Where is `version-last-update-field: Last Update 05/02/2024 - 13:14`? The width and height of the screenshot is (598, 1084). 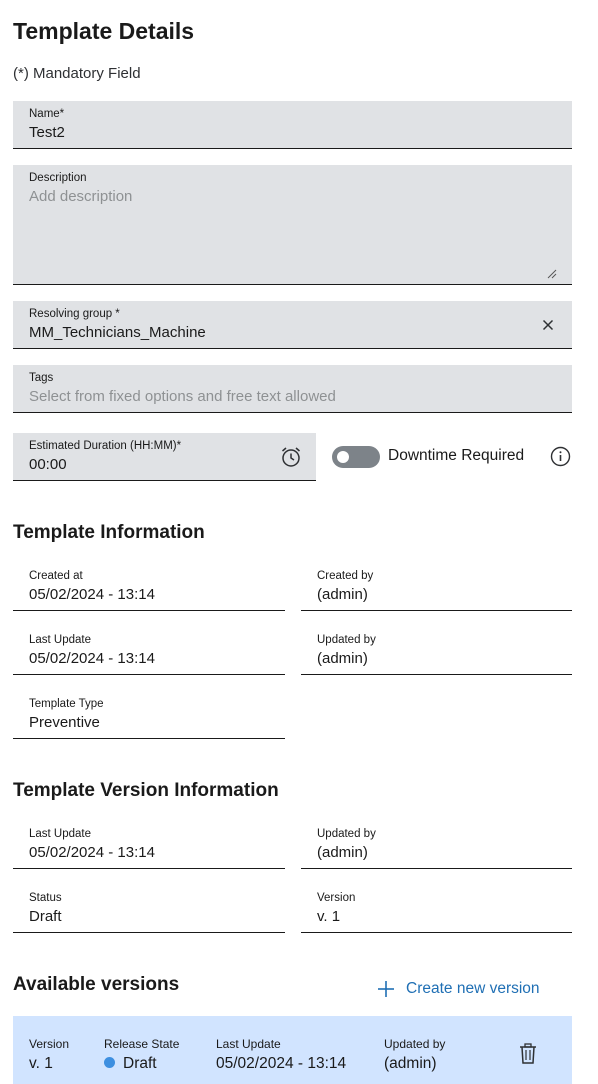
version-last-update-field: Last Update 05/02/2024 - 13:14 is located at coordinates (149, 845).